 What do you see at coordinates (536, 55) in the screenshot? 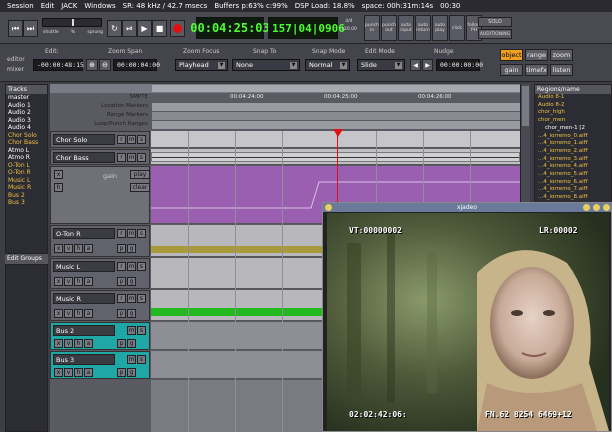
I see `range-tool-button: range` at bounding box center [536, 55].